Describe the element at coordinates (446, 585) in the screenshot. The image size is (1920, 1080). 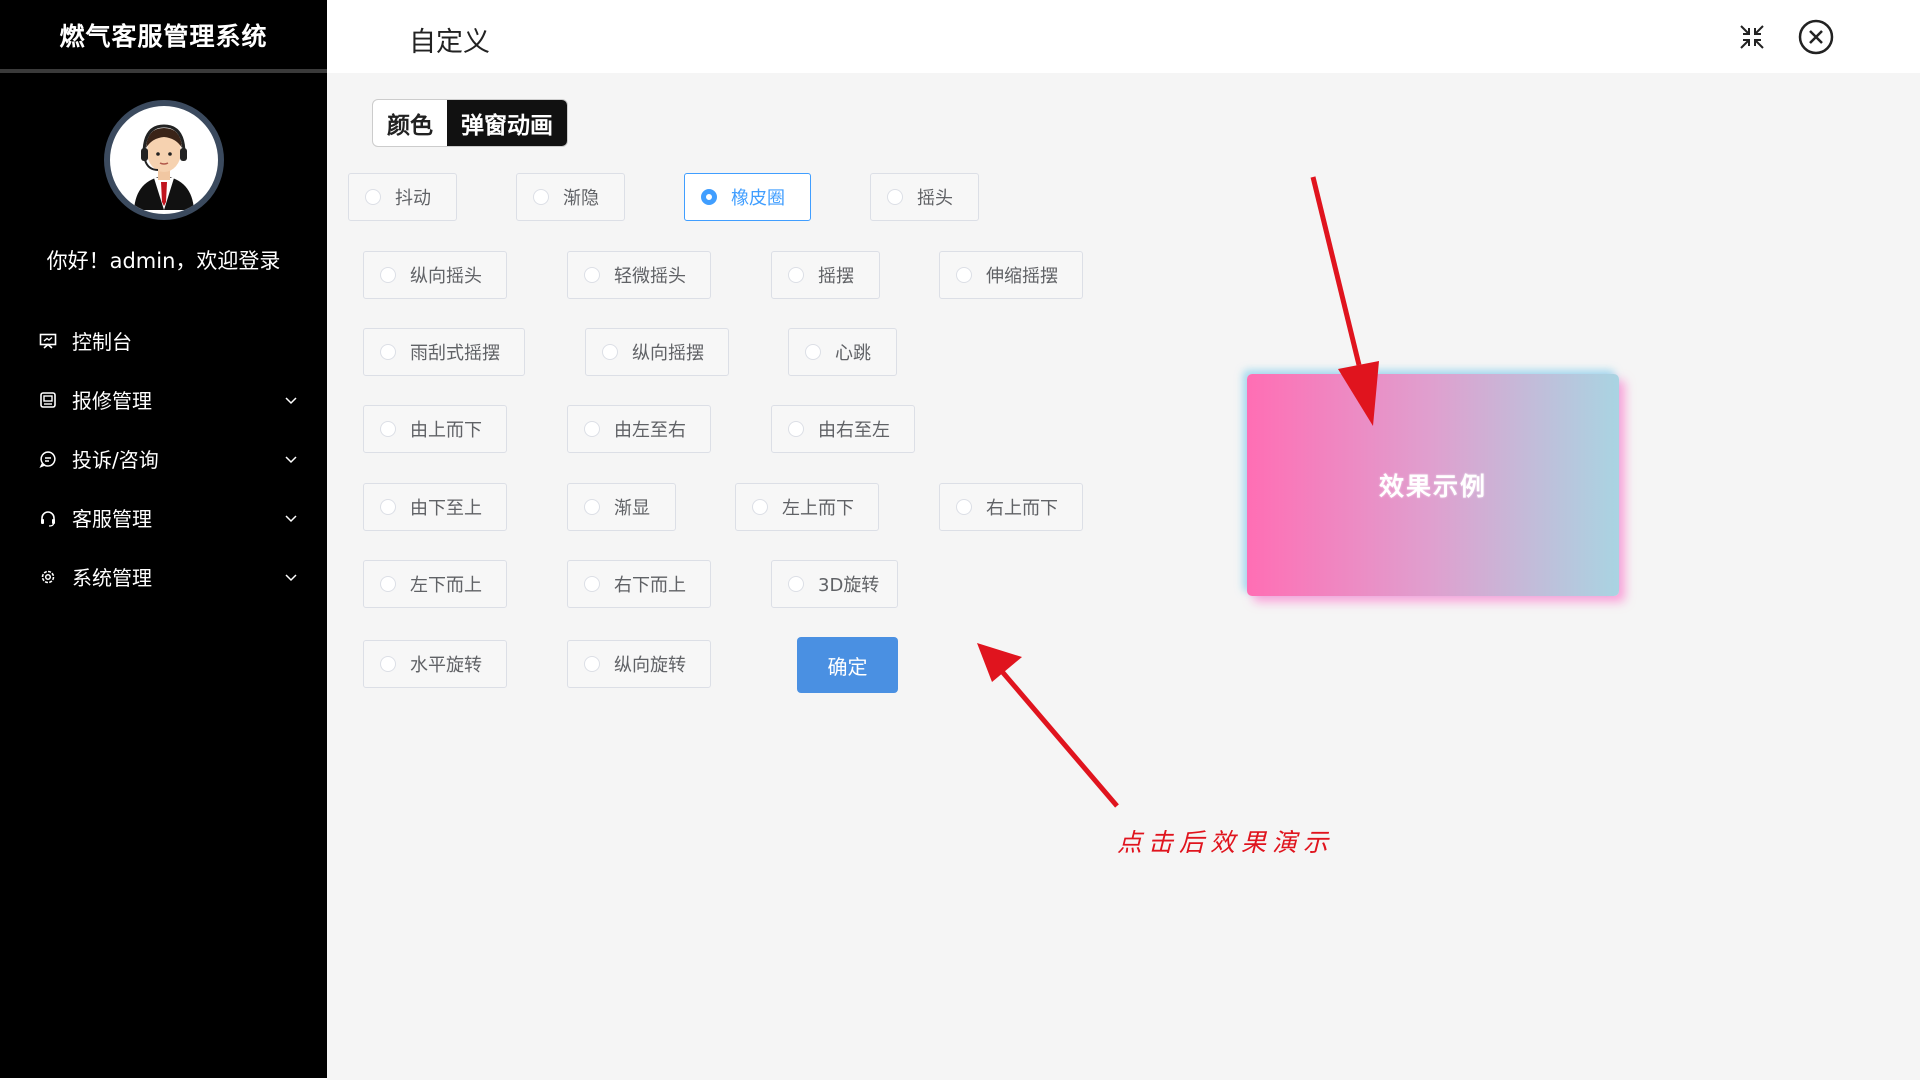
I see `option-label: 左下而上` at that location.